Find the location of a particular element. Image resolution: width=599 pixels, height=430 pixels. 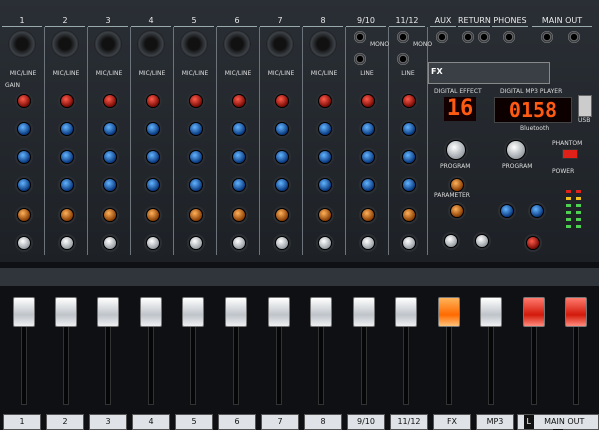

phantom-switch is located at coordinates (570, 154).